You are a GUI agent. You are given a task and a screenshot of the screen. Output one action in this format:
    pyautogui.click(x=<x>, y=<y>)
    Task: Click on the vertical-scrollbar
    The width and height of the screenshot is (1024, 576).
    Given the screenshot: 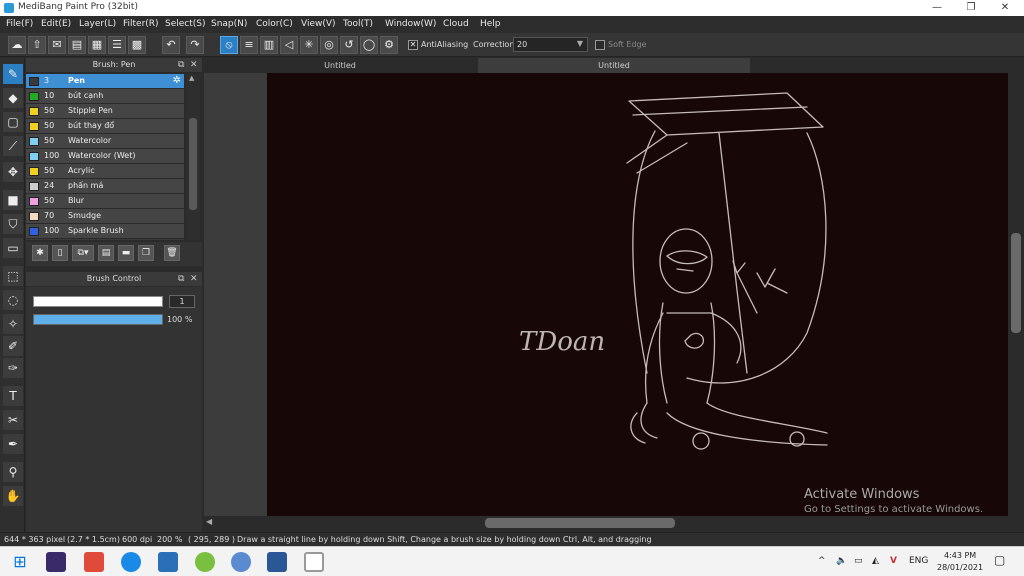 What is the action you would take?
    pyautogui.click(x=1016, y=294)
    